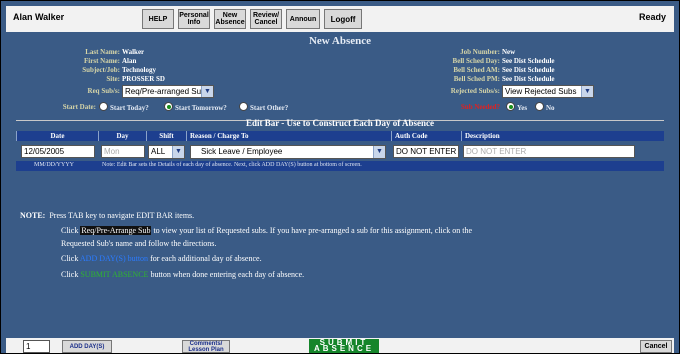  I want to click on job-number-value: New, so click(509, 52).